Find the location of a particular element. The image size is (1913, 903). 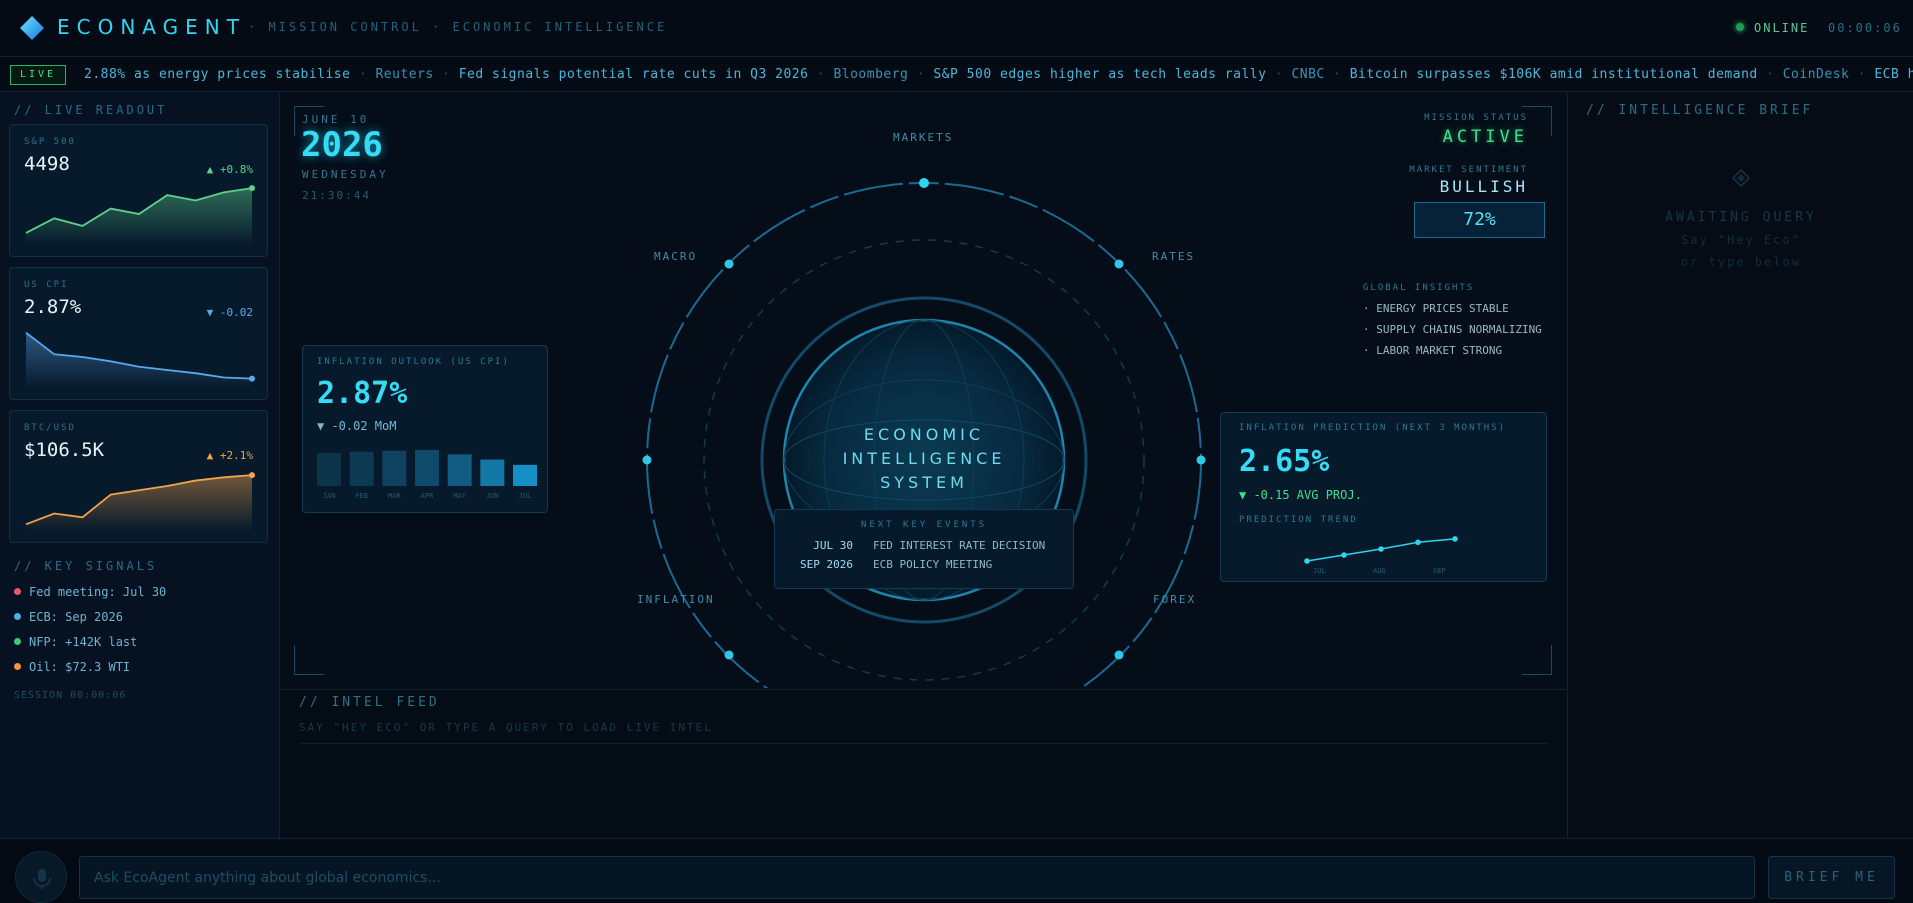

card-value: $106.5K is located at coordinates (64, 450).